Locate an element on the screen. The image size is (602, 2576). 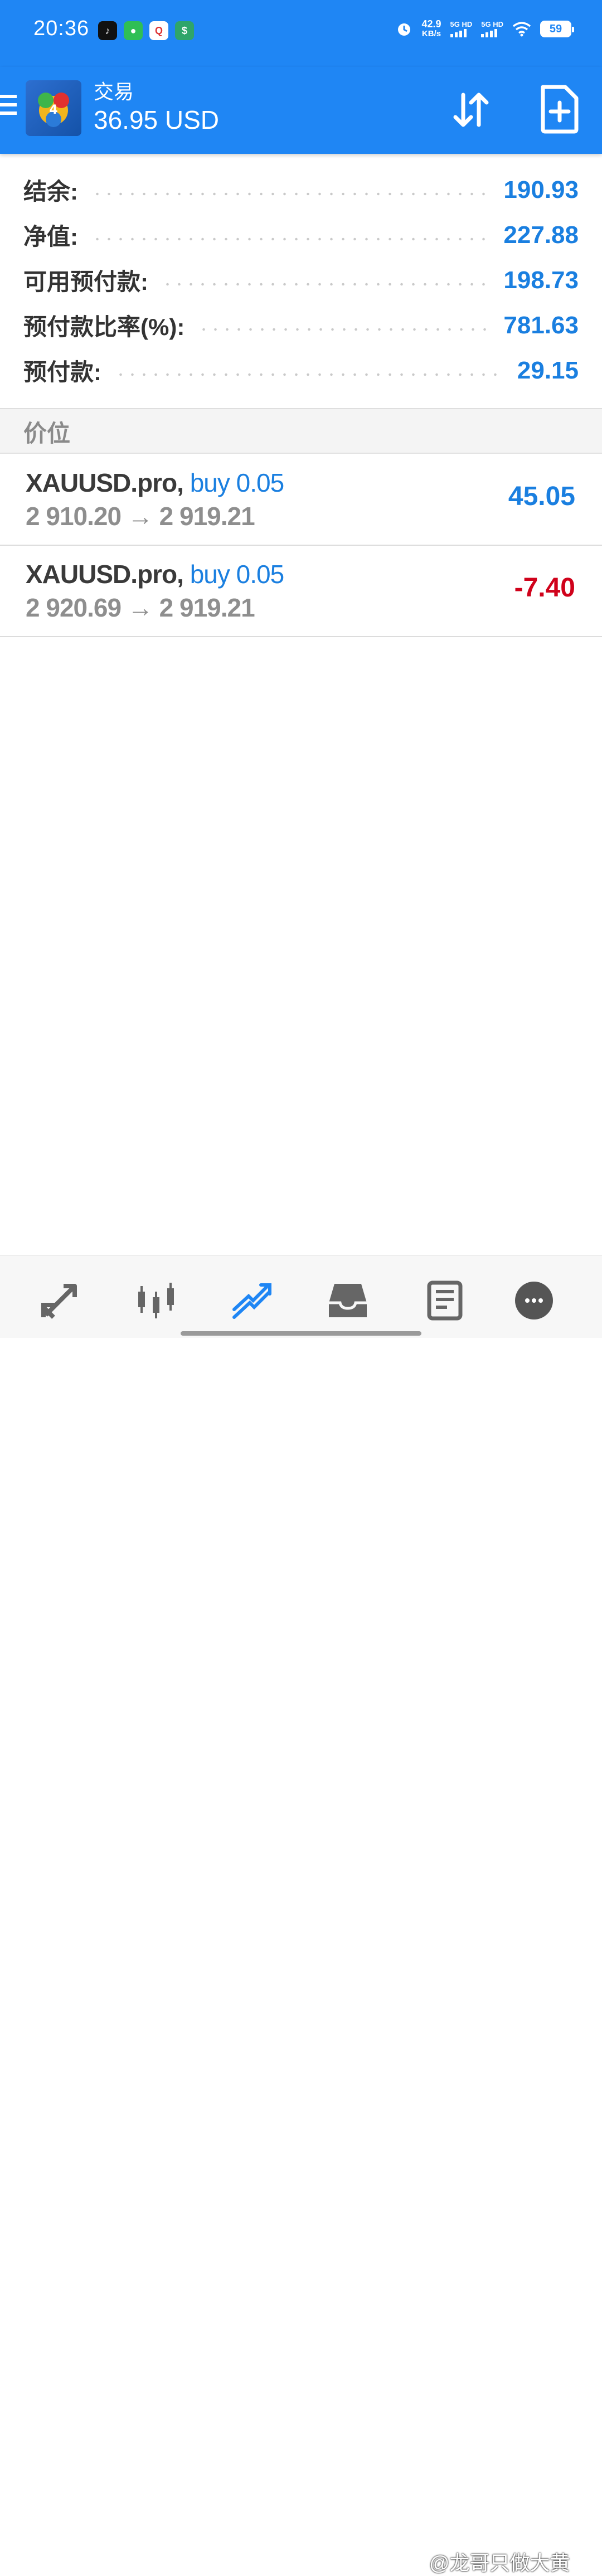
battery-indicator: 59 is located at coordinates (557, 29).